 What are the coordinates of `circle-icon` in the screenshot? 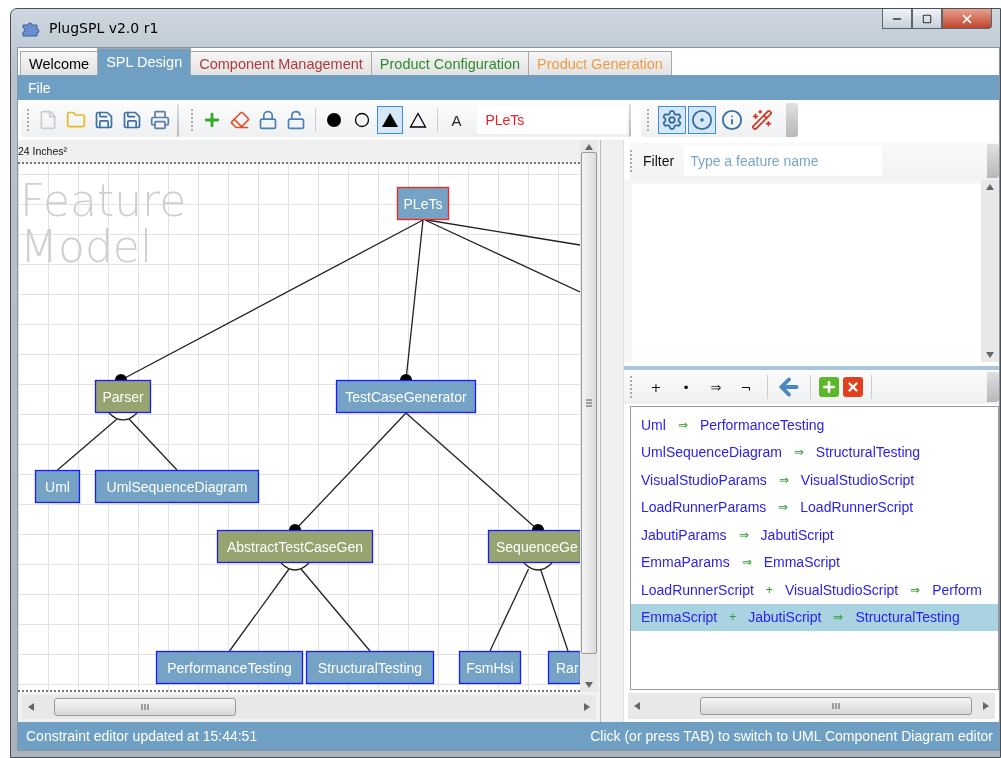 It's located at (362, 120).